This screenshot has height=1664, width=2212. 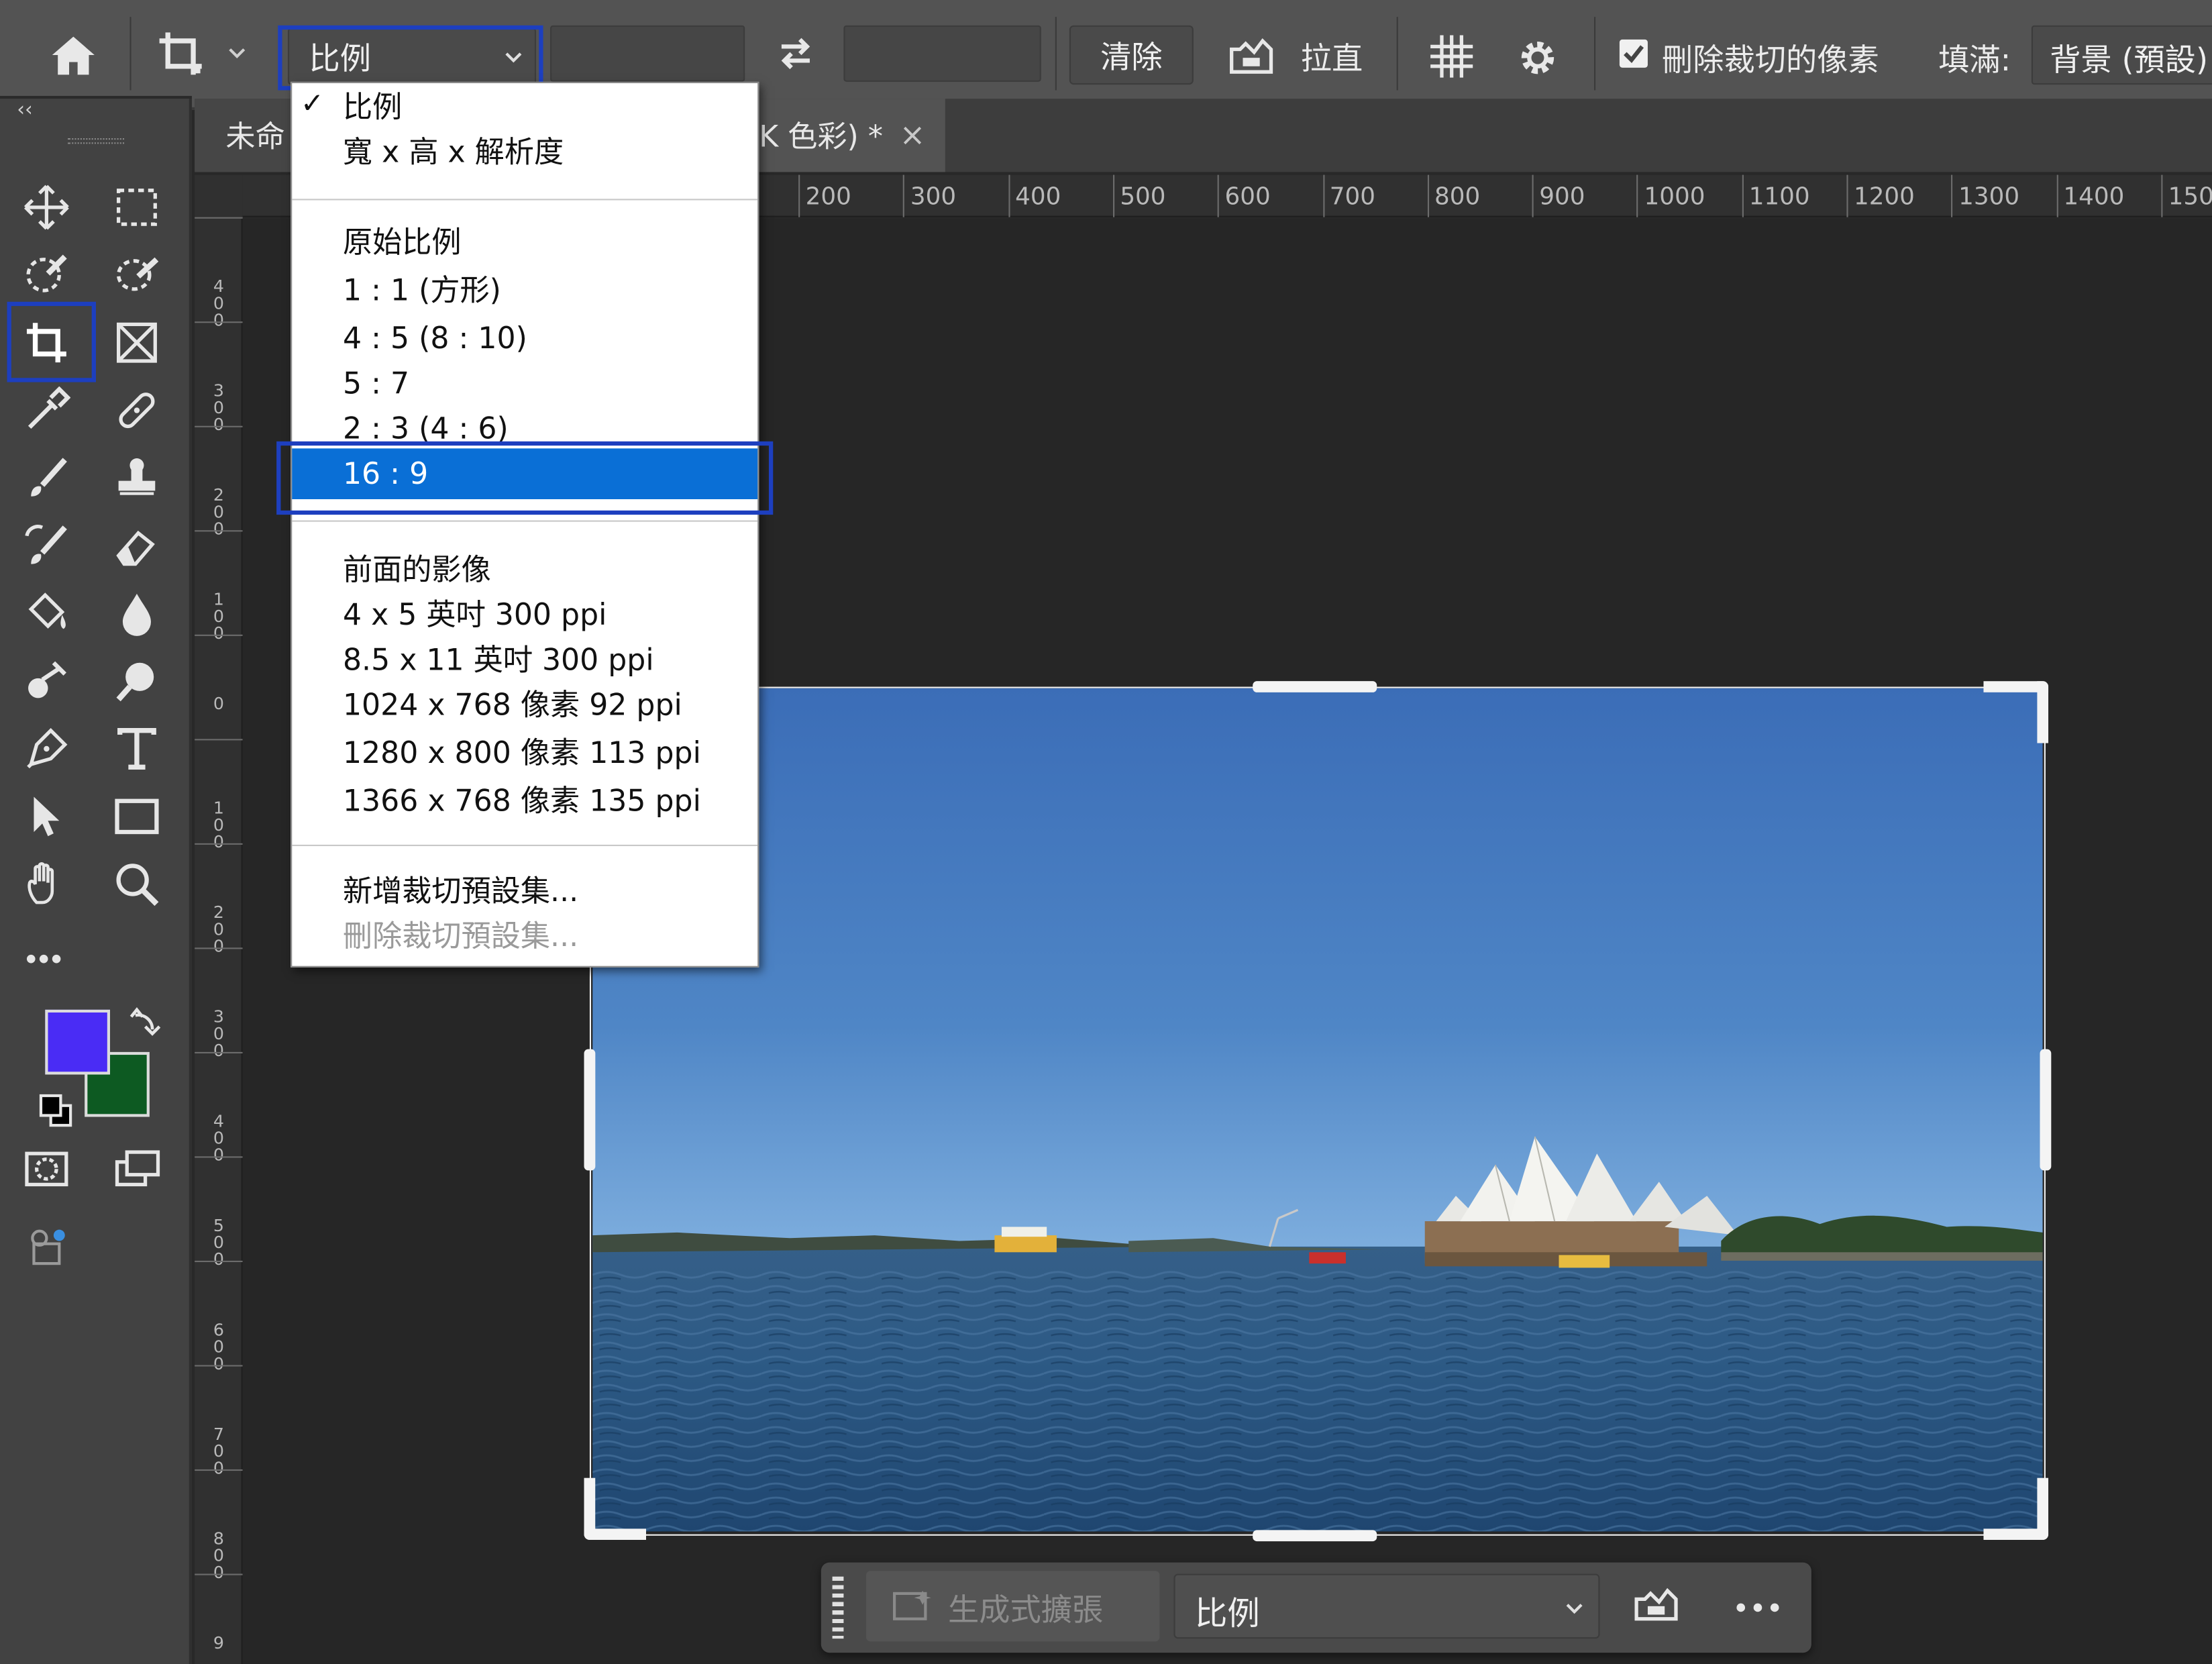 What do you see at coordinates (137, 342) in the screenshot?
I see `frame-tool-icon` at bounding box center [137, 342].